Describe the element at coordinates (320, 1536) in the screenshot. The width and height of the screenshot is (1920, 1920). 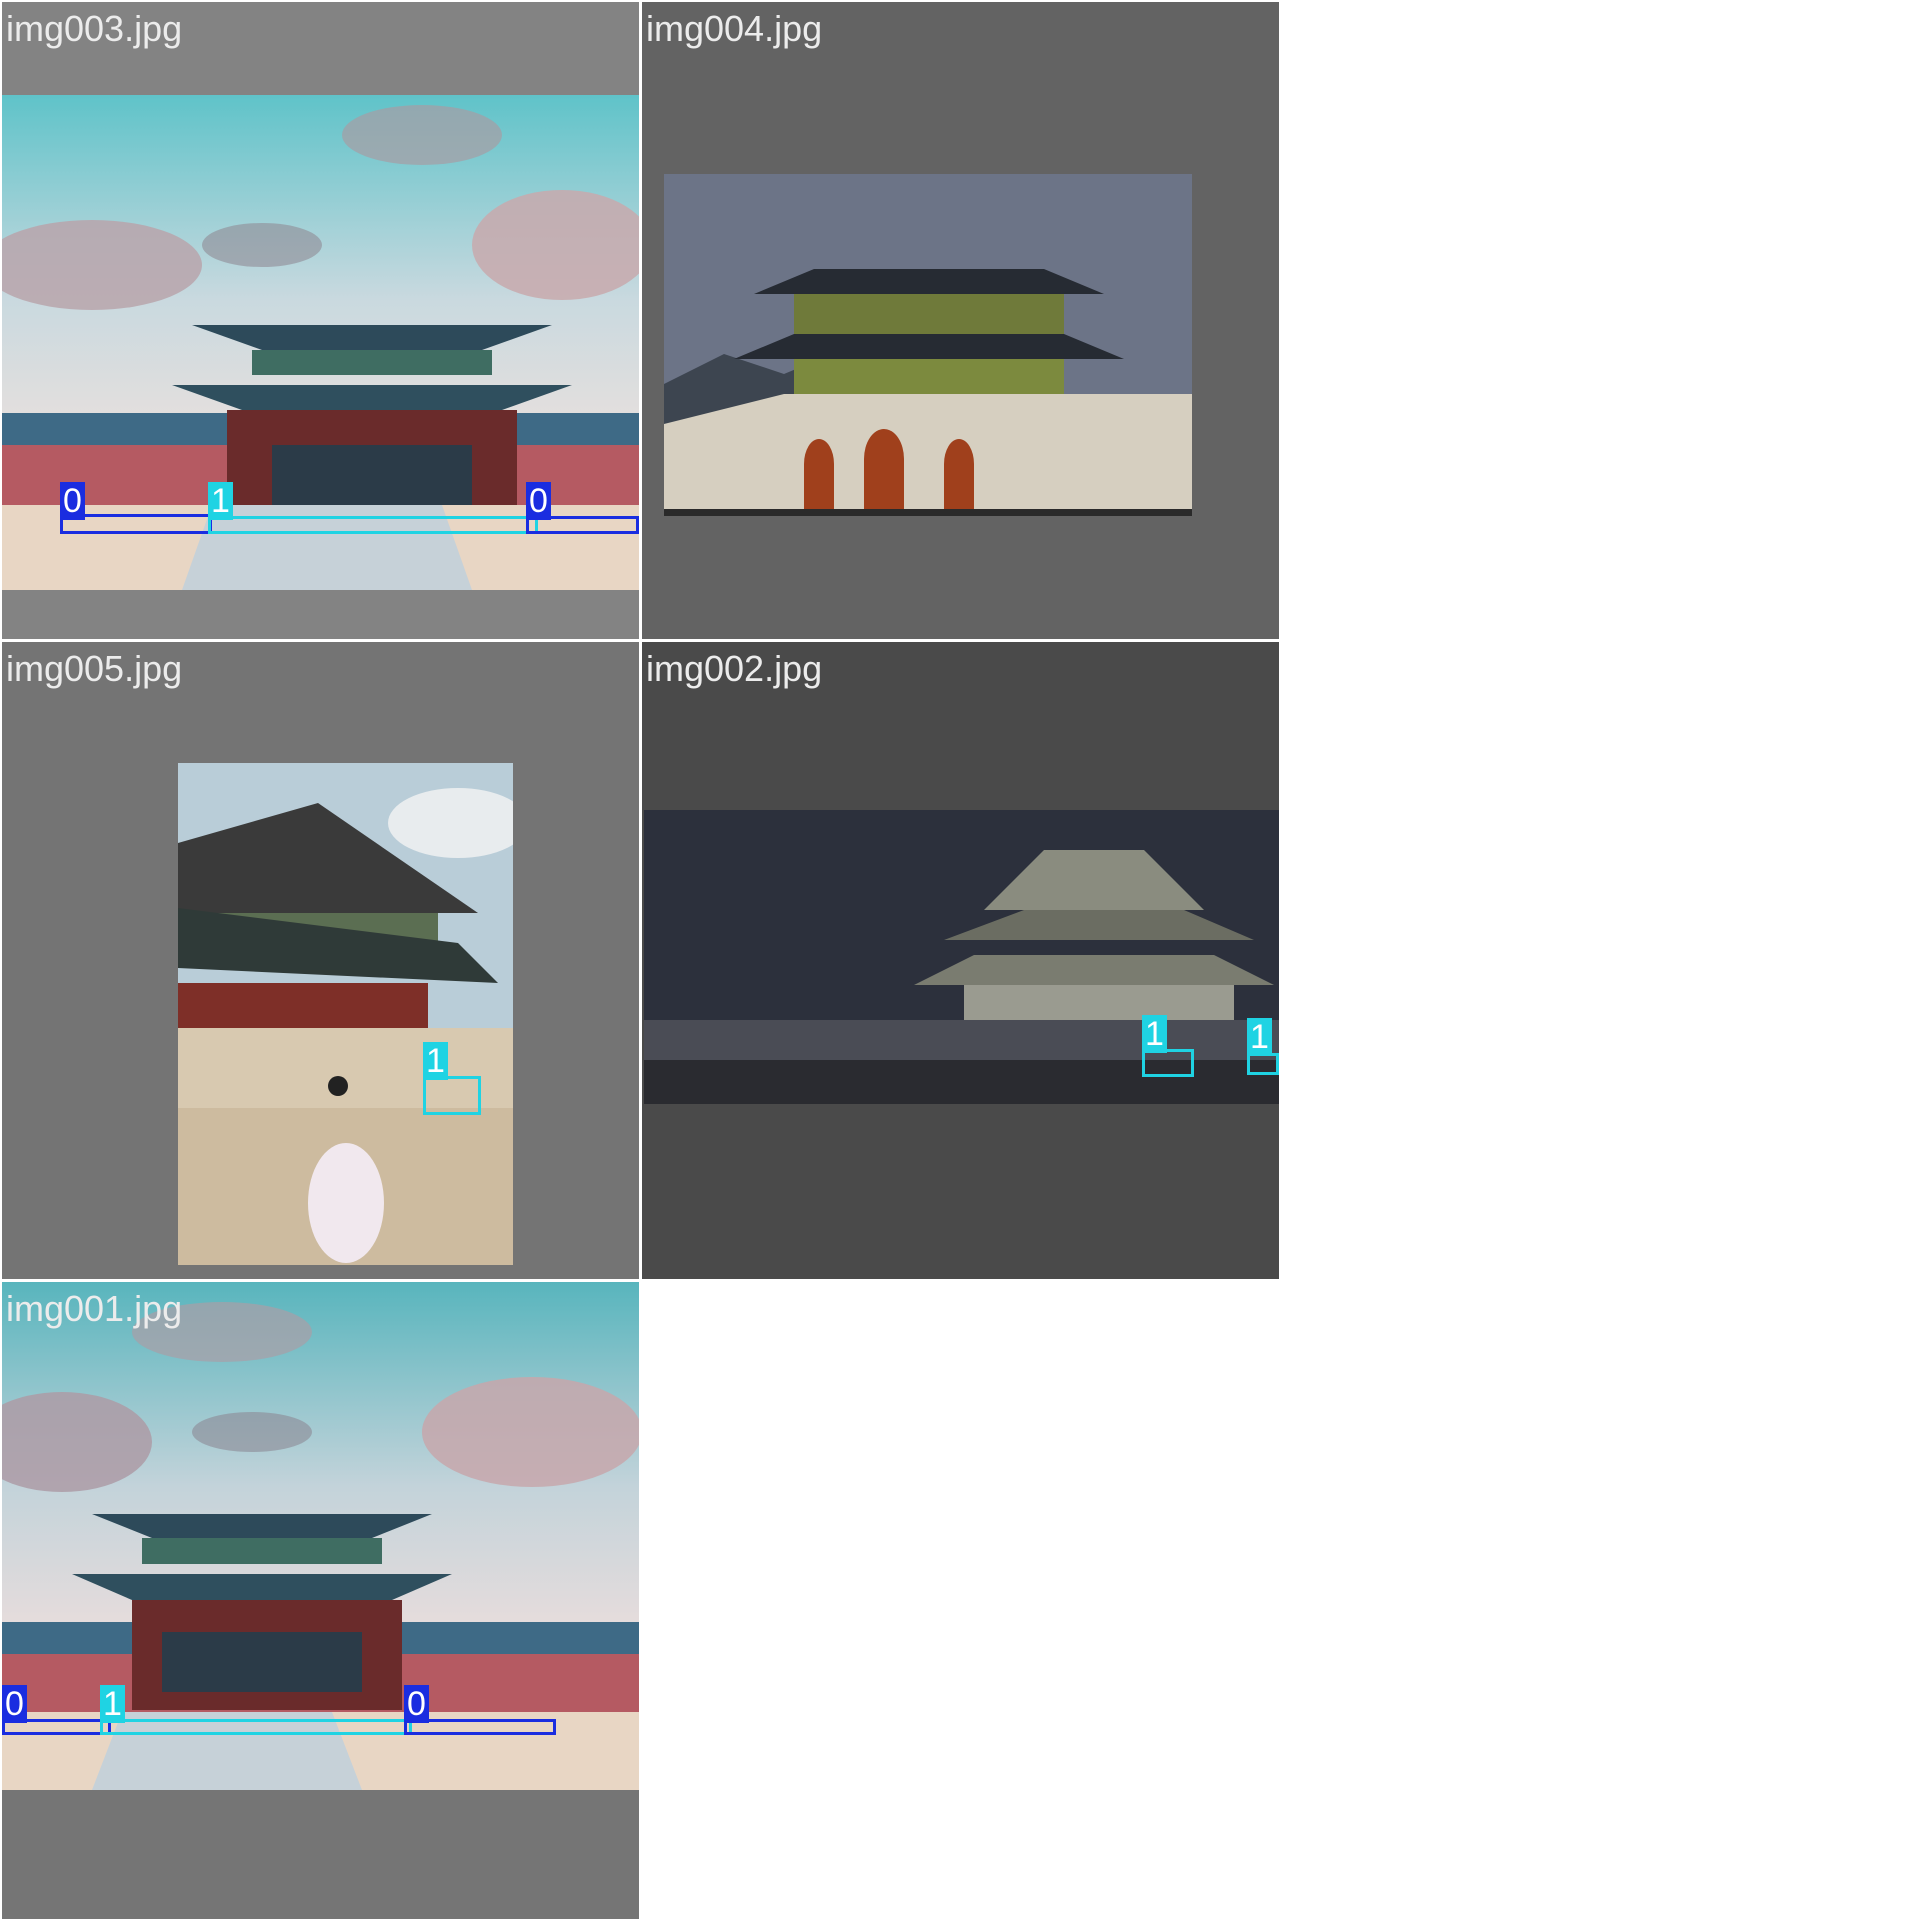
I see `palace-day-photo` at that location.